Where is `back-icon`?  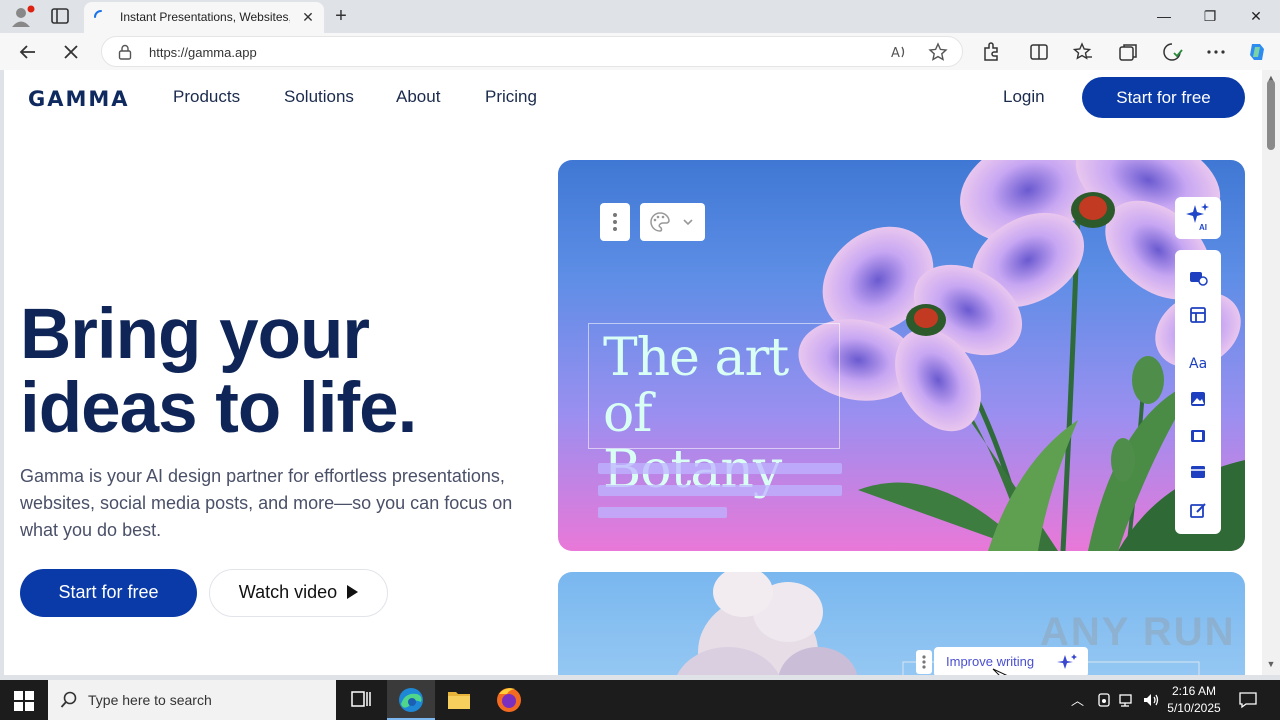 back-icon is located at coordinates (28, 52).